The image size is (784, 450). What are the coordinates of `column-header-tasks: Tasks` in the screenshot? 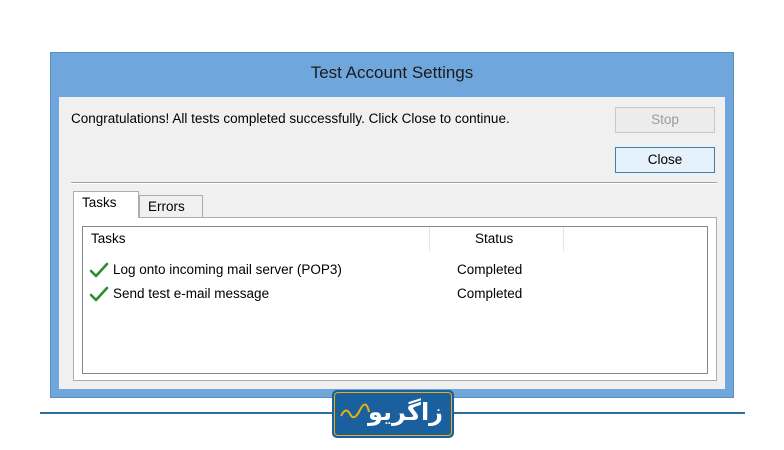 It's located at (108, 238).